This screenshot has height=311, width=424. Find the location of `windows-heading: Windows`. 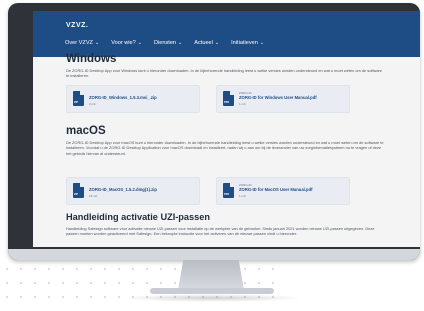

windows-heading: Windows is located at coordinates (91, 59).